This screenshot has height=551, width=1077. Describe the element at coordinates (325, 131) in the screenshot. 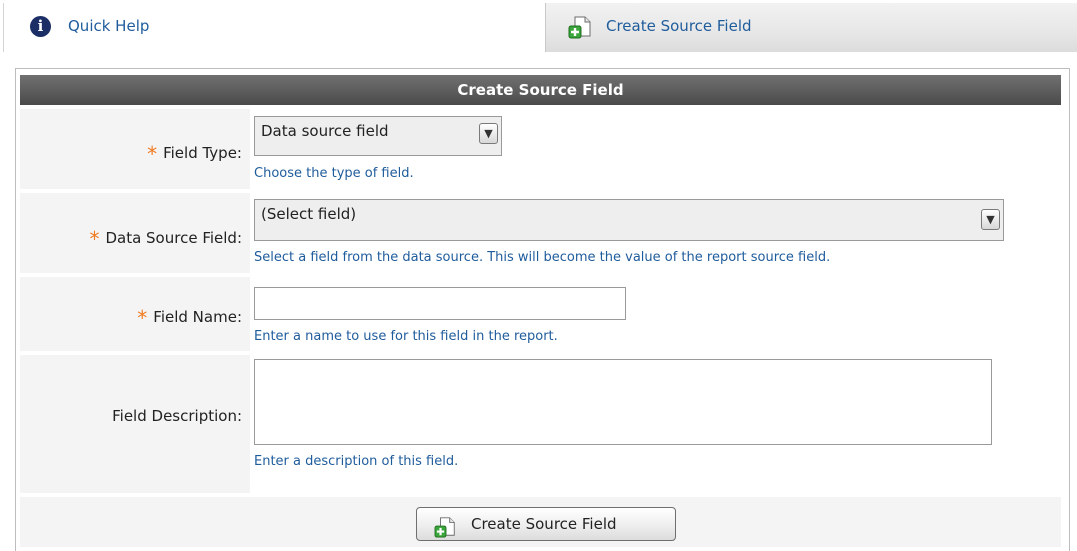

I see `field-type-value: Data source field` at that location.